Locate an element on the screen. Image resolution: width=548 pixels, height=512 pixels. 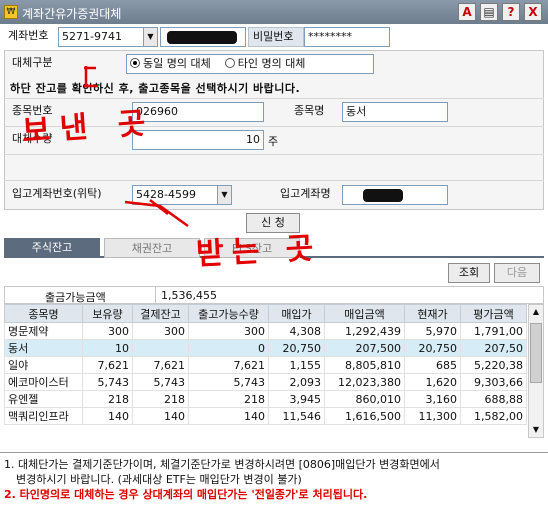
column-header: 보유량 is located at coordinates (107, 313).